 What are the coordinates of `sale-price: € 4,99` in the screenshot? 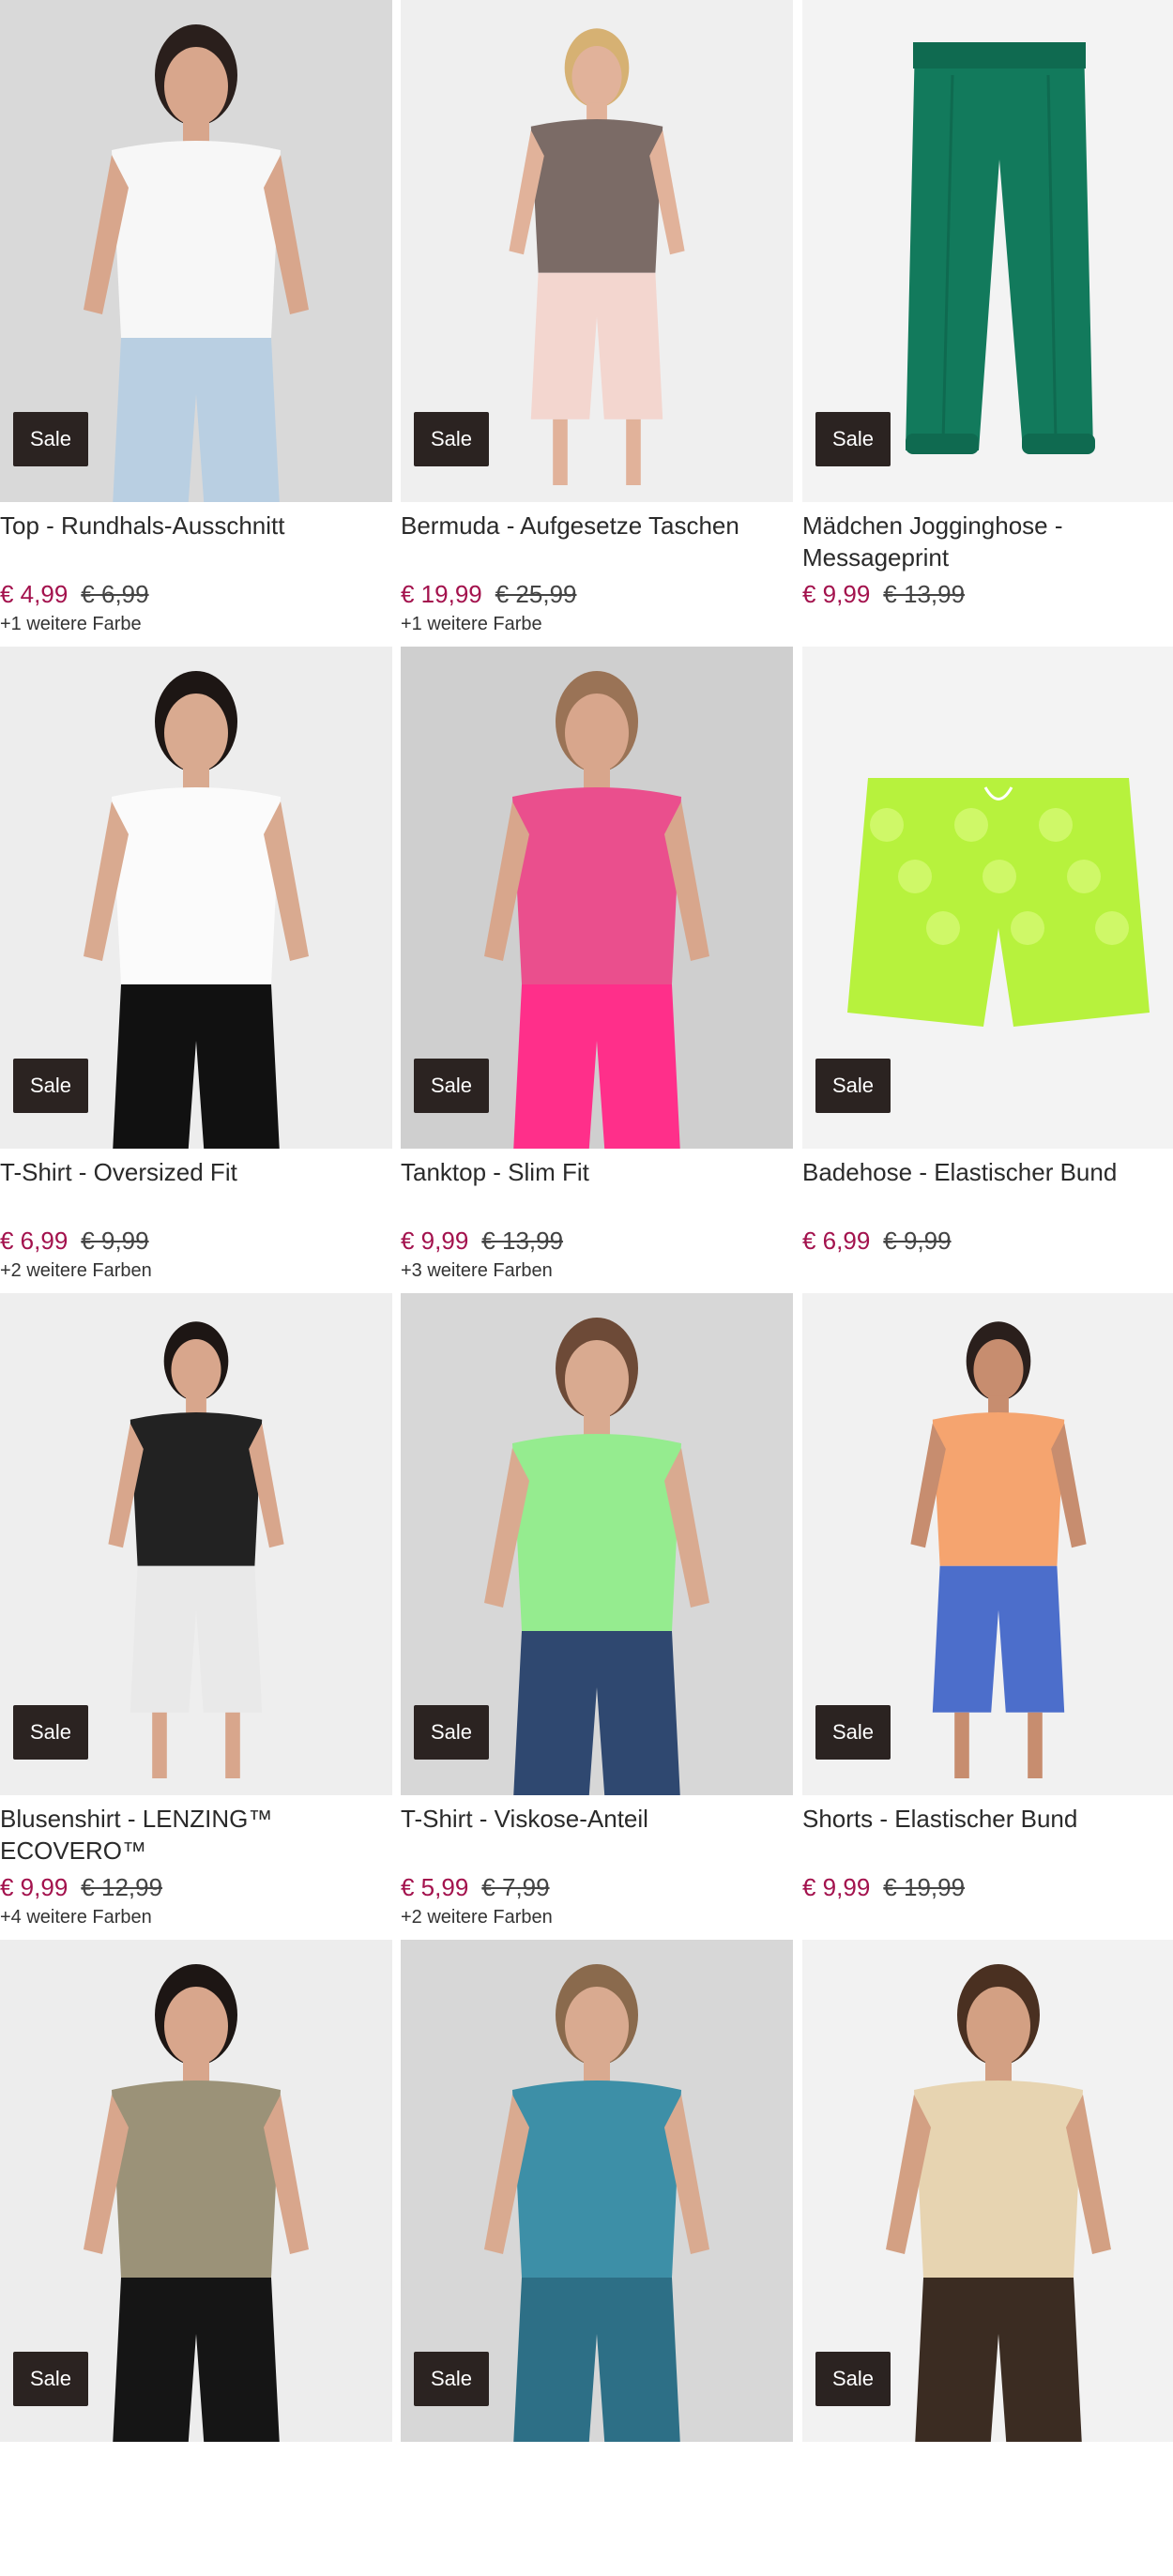 It's located at (34, 594).